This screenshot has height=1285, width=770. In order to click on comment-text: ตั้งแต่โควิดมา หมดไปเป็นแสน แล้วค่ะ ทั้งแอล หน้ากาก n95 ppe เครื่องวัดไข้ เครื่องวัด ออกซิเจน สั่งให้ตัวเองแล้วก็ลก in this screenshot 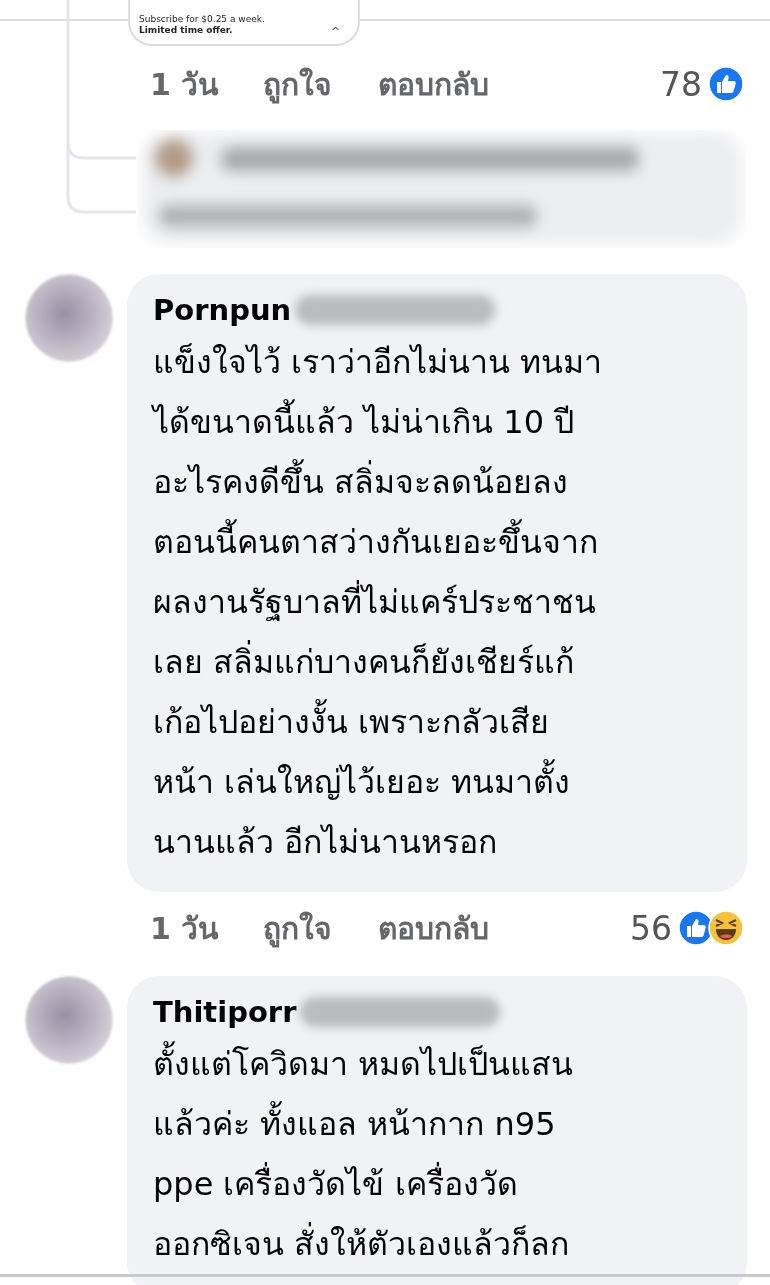, I will do `click(437, 1154)`.